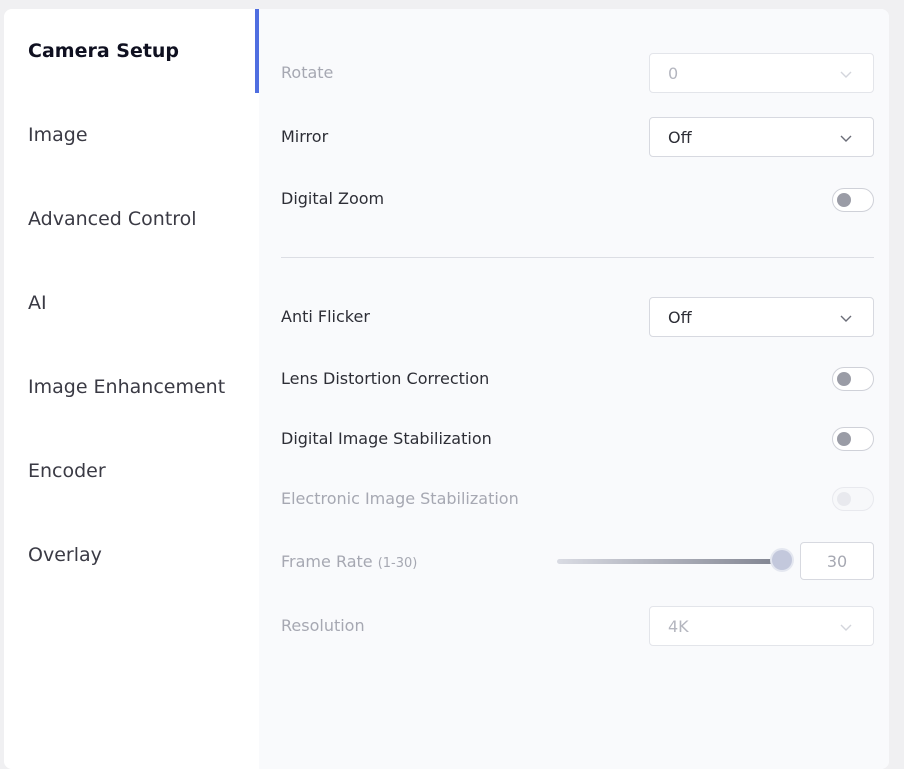  What do you see at coordinates (65, 555) in the screenshot?
I see `sidebar-item-label: Overlay` at bounding box center [65, 555].